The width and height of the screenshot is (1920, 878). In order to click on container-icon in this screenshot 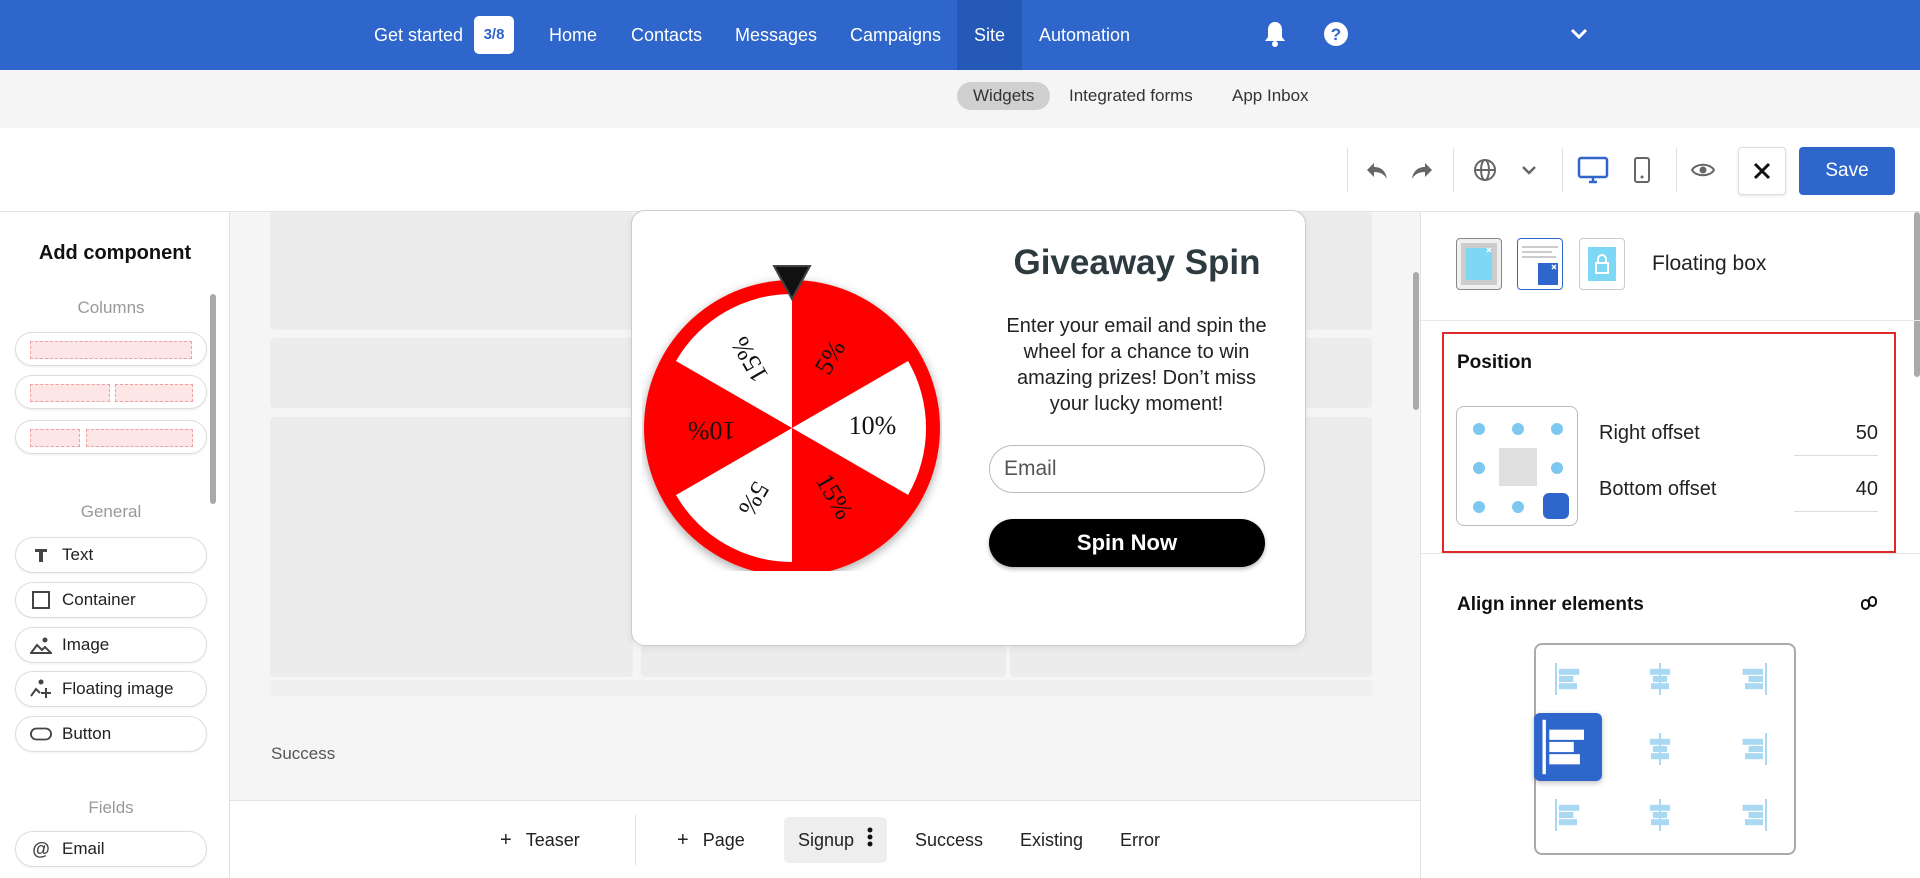, I will do `click(41, 600)`.